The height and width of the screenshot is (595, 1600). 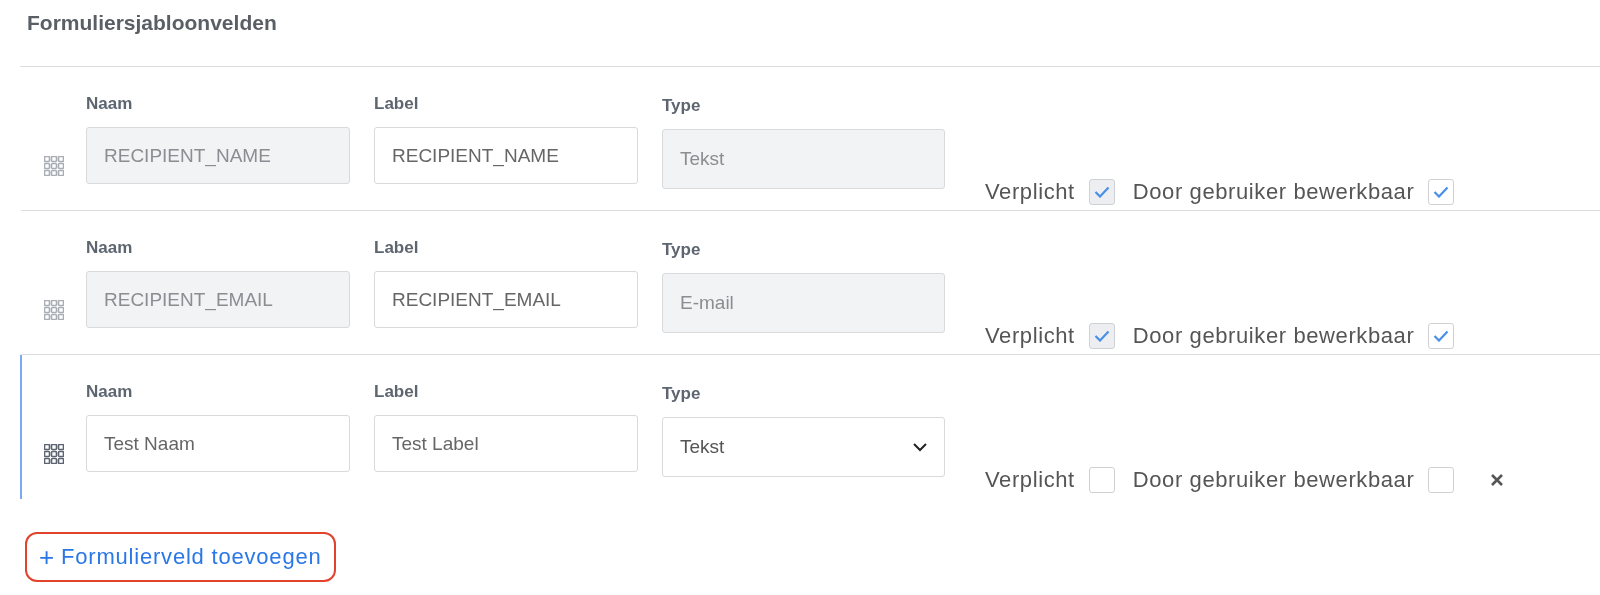 I want to click on label-input-field: RECIPIENT_EMAIL, so click(x=506, y=299).